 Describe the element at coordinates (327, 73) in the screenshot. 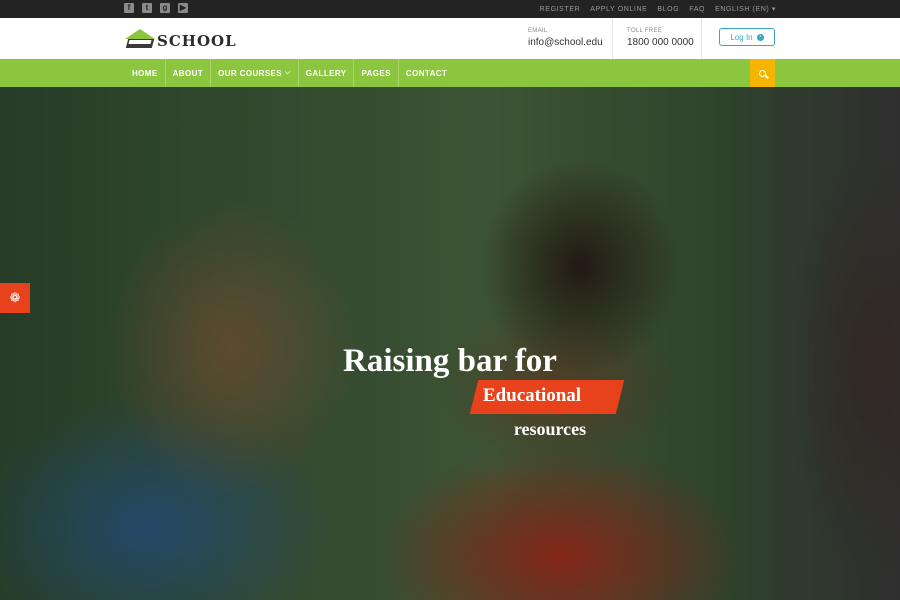

I see `nav-item-gallery: GALLERY` at that location.